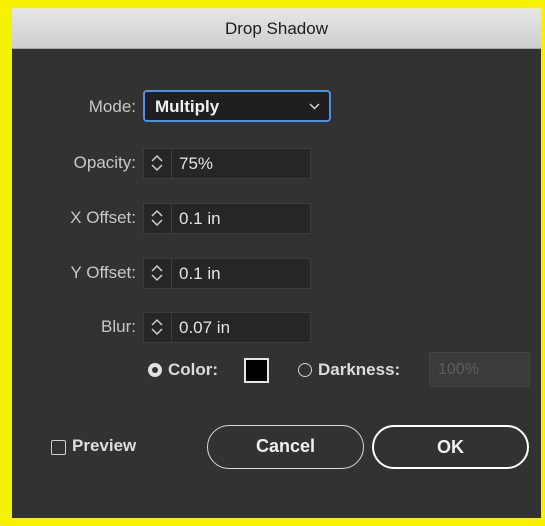 The height and width of the screenshot is (526, 545). Describe the element at coordinates (314, 106) in the screenshot. I see `chevron-down-icon` at that location.